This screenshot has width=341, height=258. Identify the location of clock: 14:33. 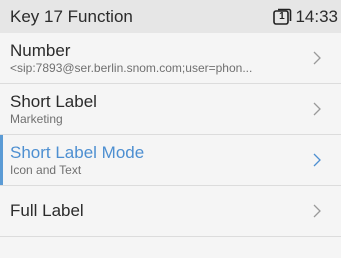
(316, 16).